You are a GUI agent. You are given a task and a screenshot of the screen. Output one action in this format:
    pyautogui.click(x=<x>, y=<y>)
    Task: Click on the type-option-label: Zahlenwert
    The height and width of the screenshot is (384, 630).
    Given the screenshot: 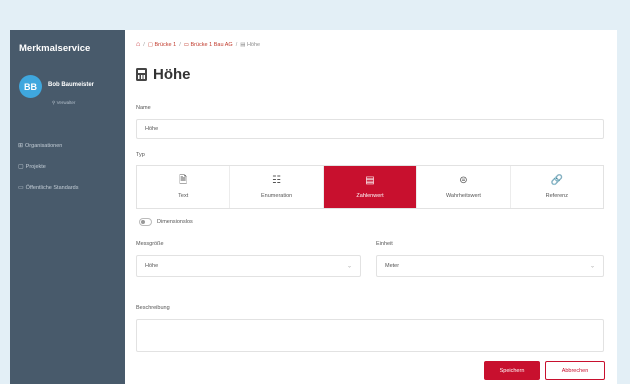 What is the action you would take?
    pyautogui.click(x=370, y=195)
    